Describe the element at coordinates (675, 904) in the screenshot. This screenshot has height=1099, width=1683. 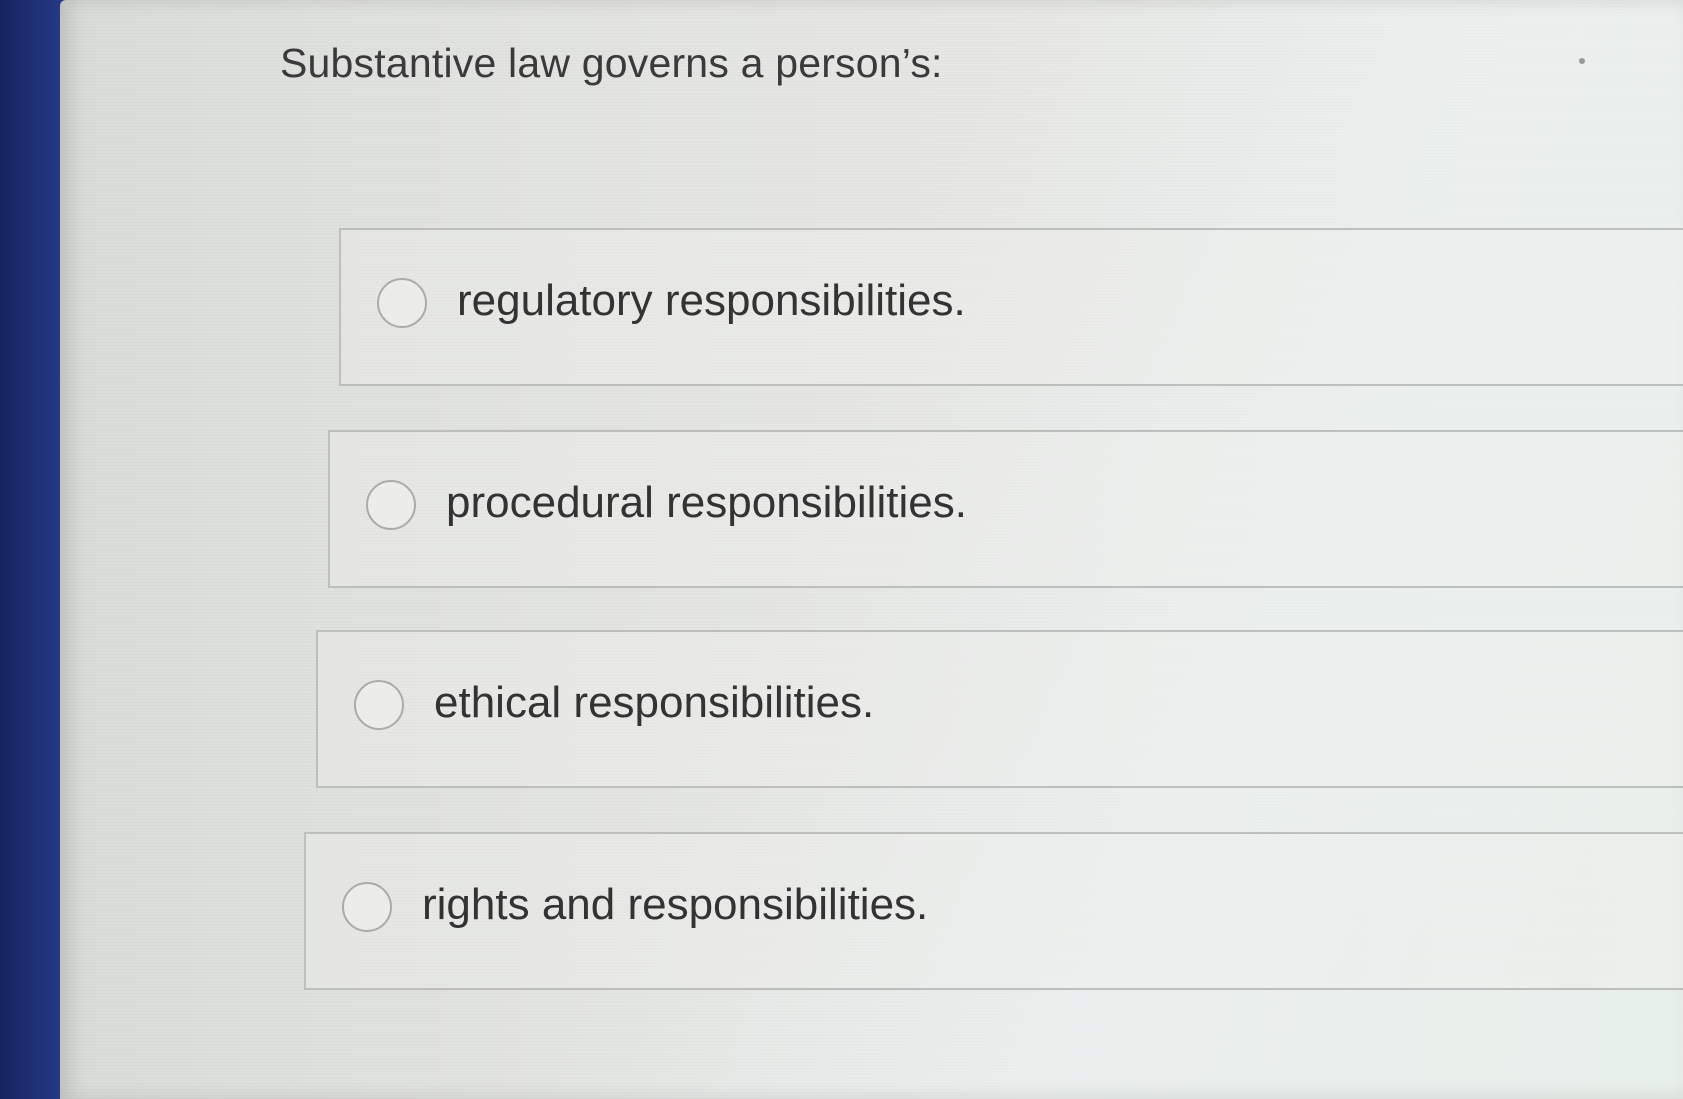
I see `answer-label: rights and responsibilities.` at that location.